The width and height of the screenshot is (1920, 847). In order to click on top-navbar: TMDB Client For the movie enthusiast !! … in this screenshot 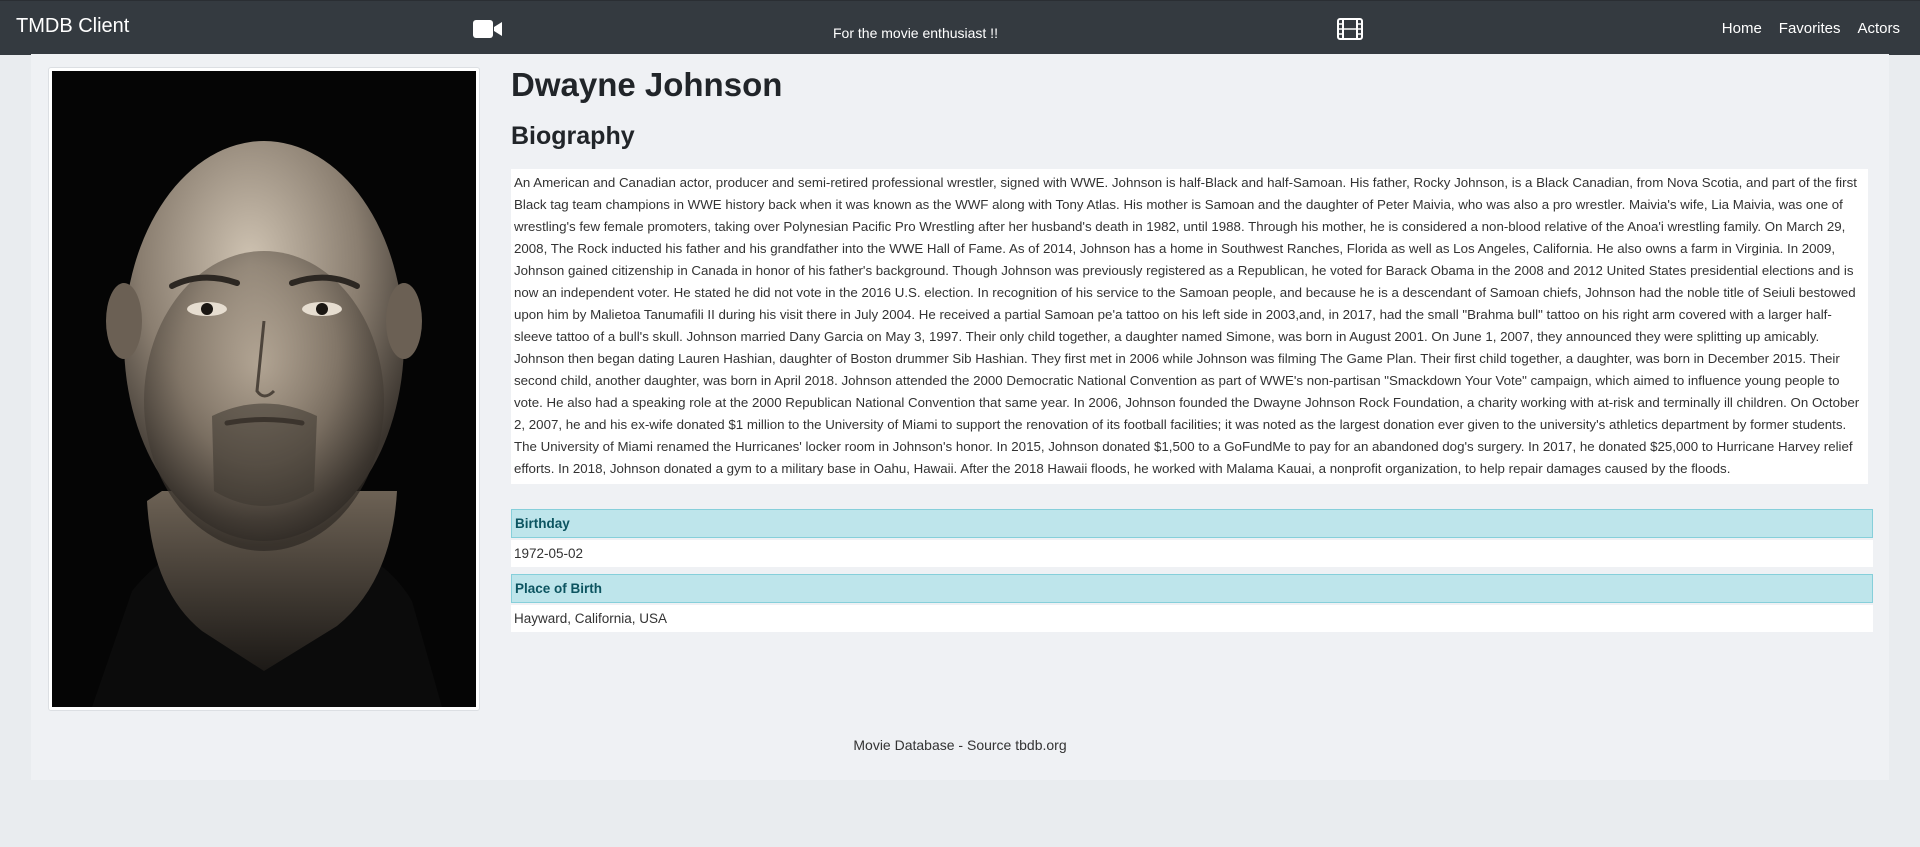, I will do `click(960, 27)`.